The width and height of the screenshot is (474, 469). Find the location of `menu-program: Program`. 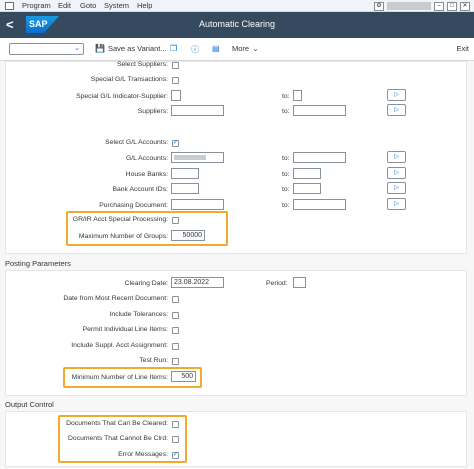

menu-program: Program is located at coordinates (36, 5).